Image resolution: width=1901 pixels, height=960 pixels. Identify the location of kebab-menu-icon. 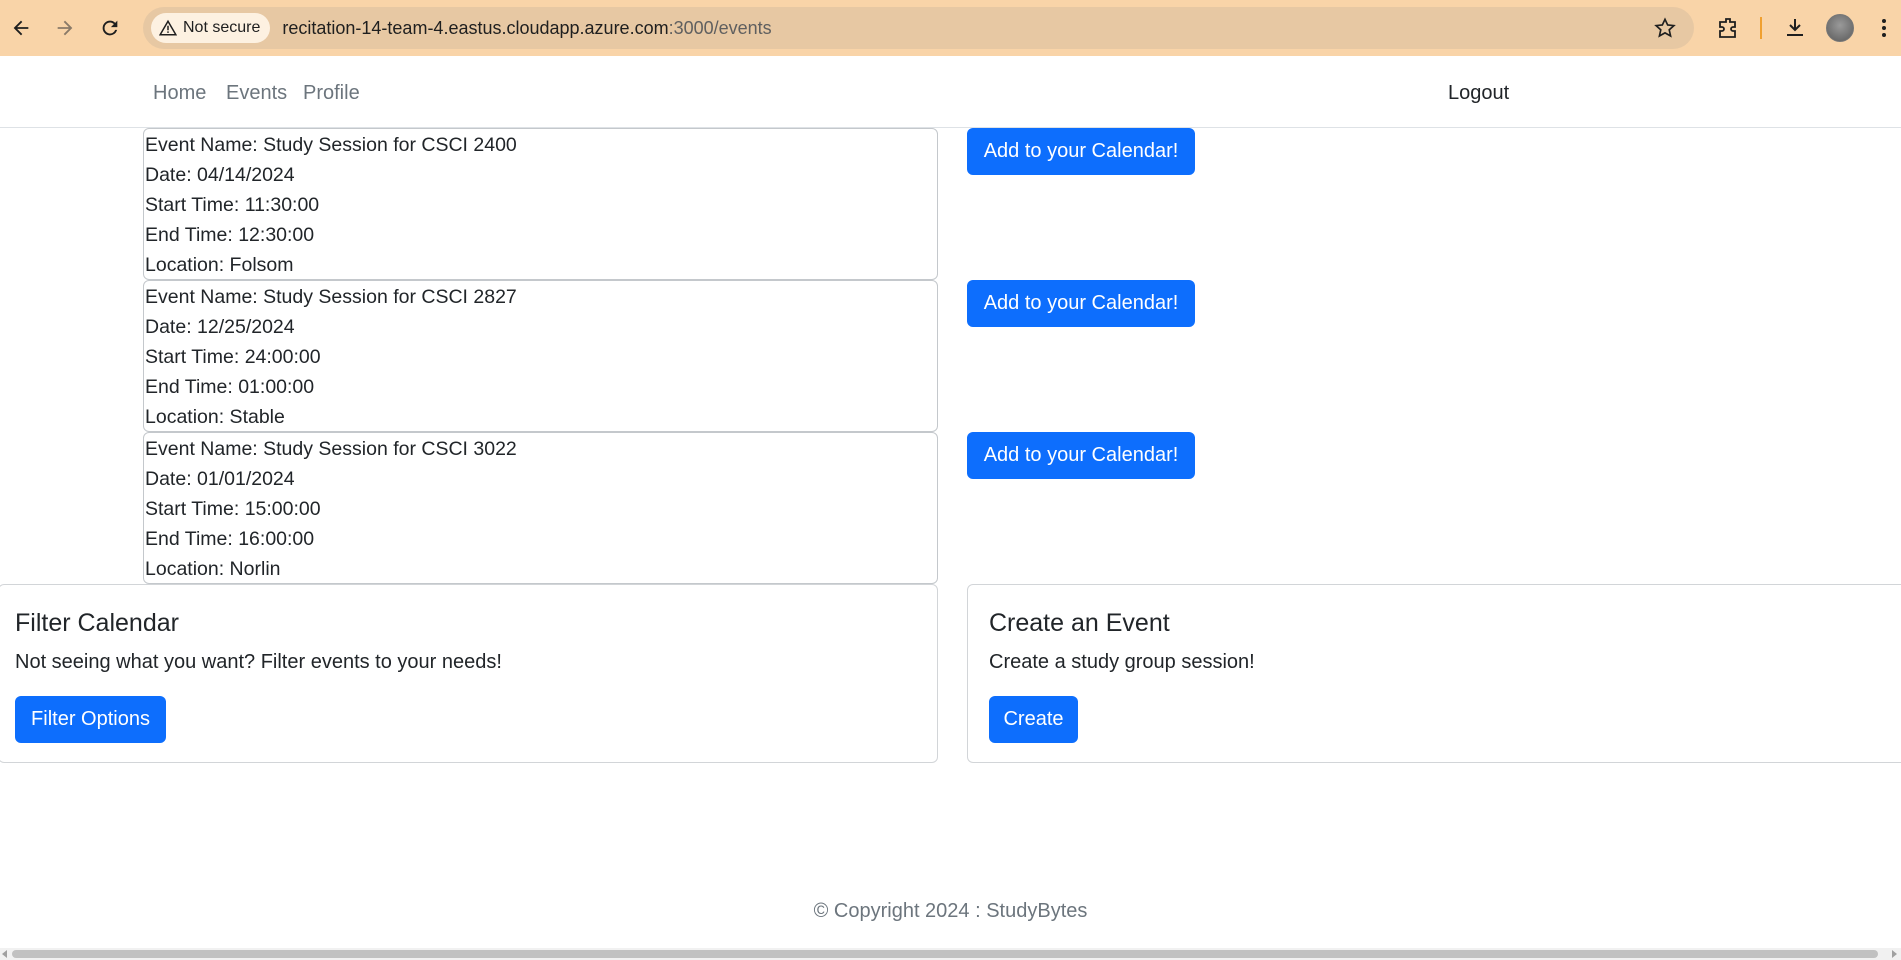
(1884, 28).